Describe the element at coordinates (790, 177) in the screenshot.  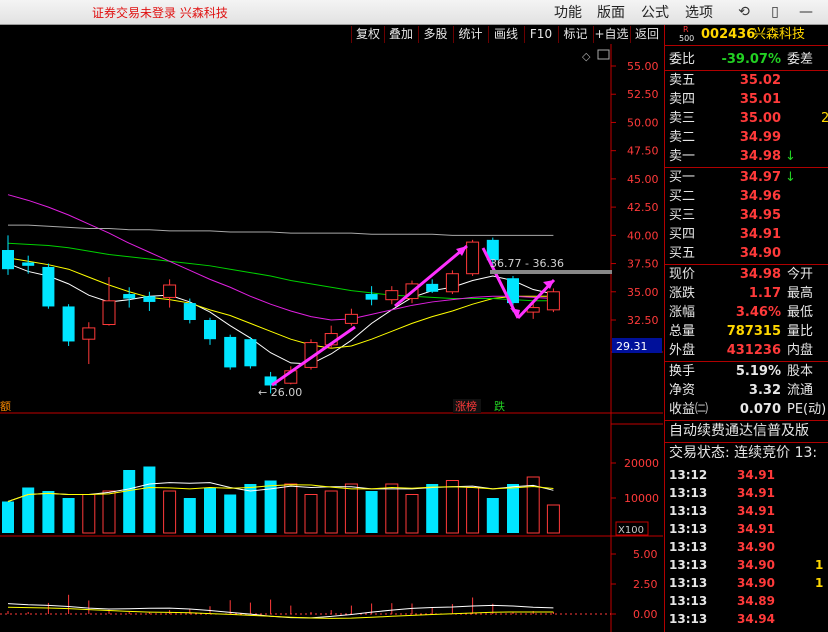
I see `bid-mark: ↓` at that location.